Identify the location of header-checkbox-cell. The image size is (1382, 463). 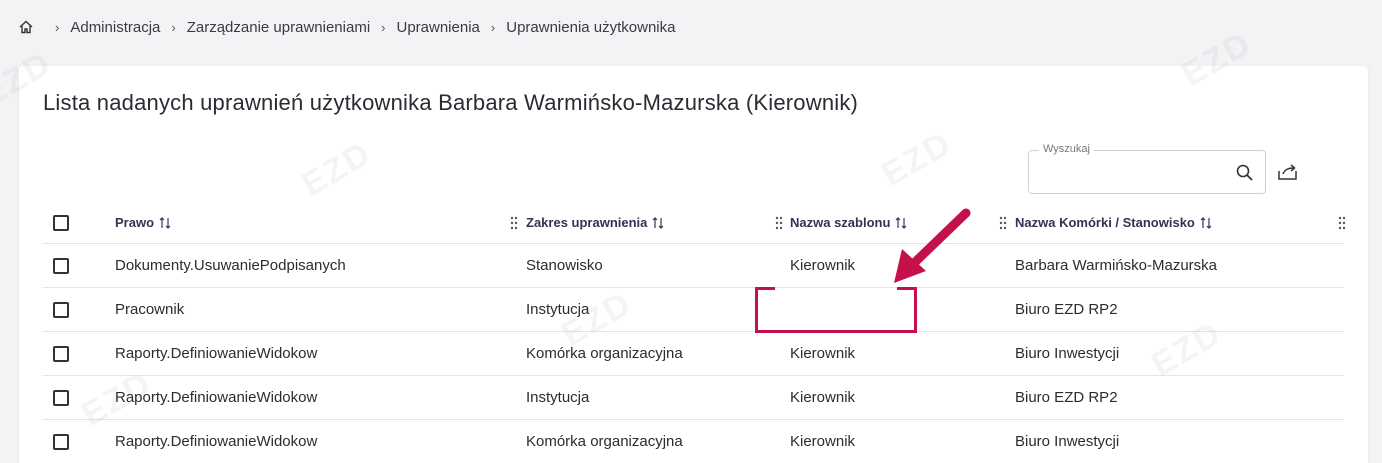
(61, 222).